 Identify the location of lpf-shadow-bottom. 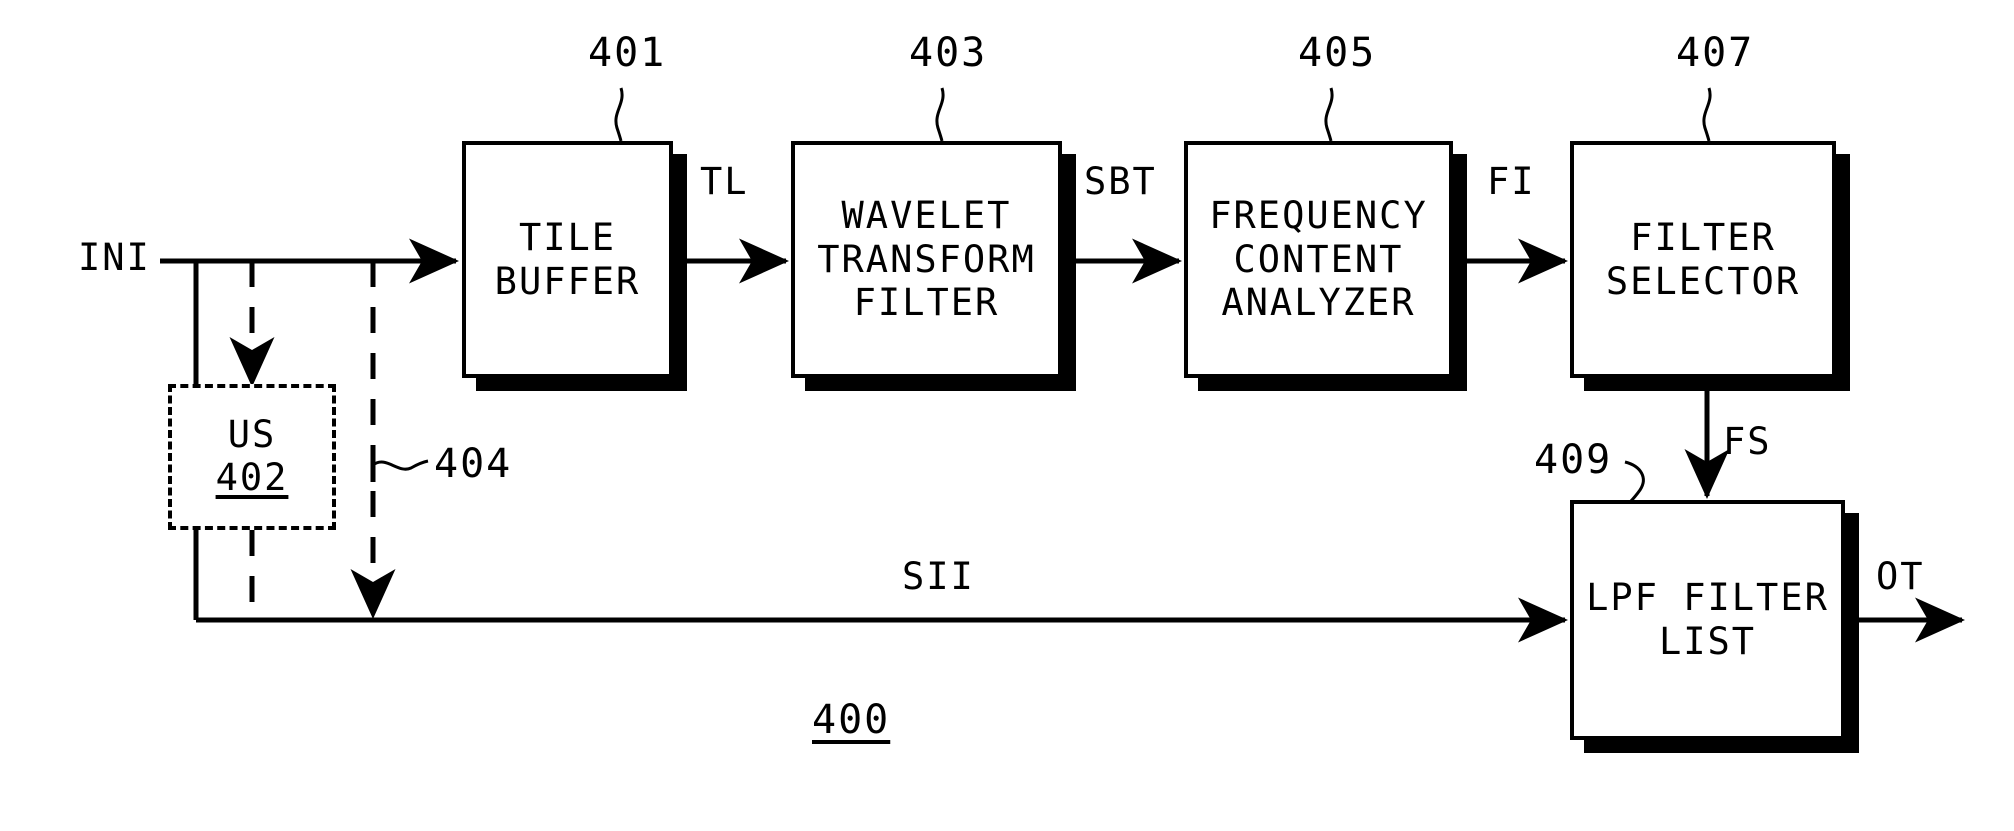
(1721, 746).